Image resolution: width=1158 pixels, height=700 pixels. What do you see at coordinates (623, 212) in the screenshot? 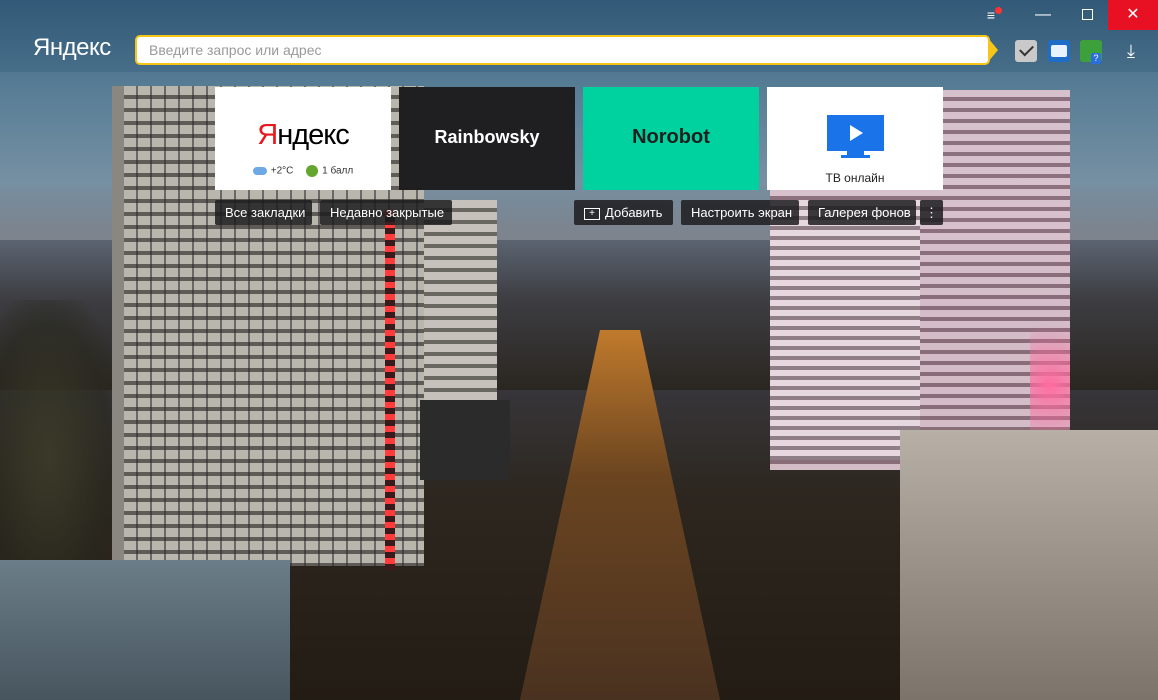
I see `add-tile-button: + Добавить` at bounding box center [623, 212].